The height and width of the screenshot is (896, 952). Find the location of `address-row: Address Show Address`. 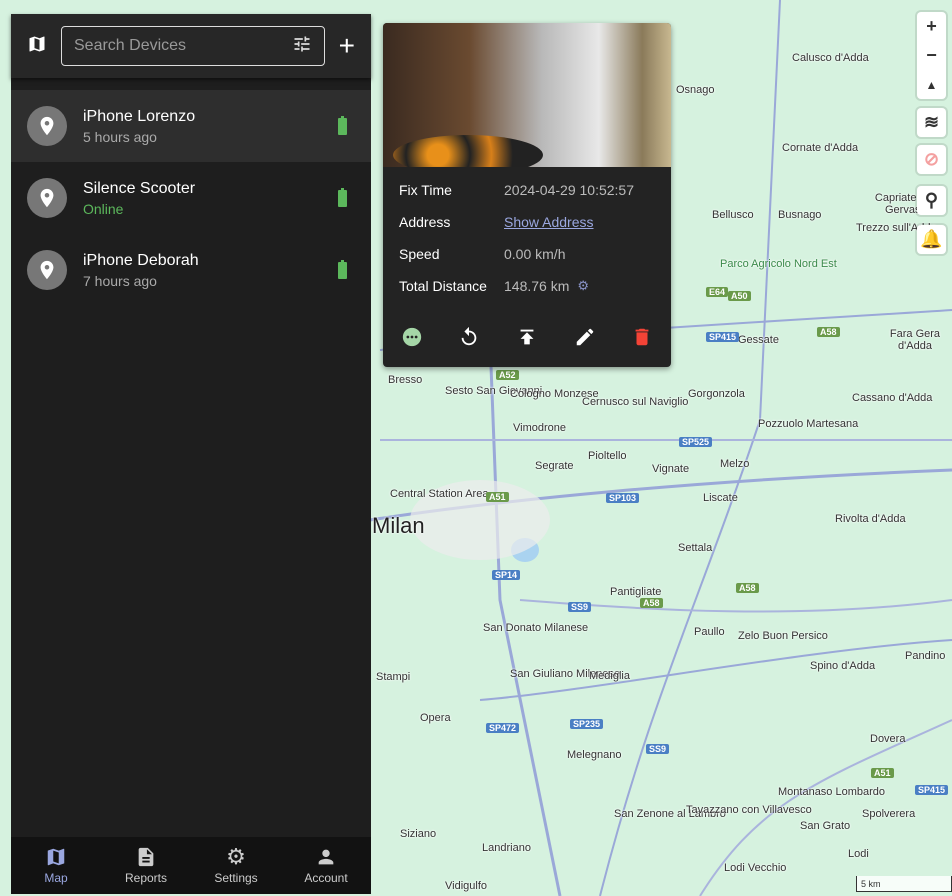

address-row: Address Show Address is located at coordinates (527, 222).